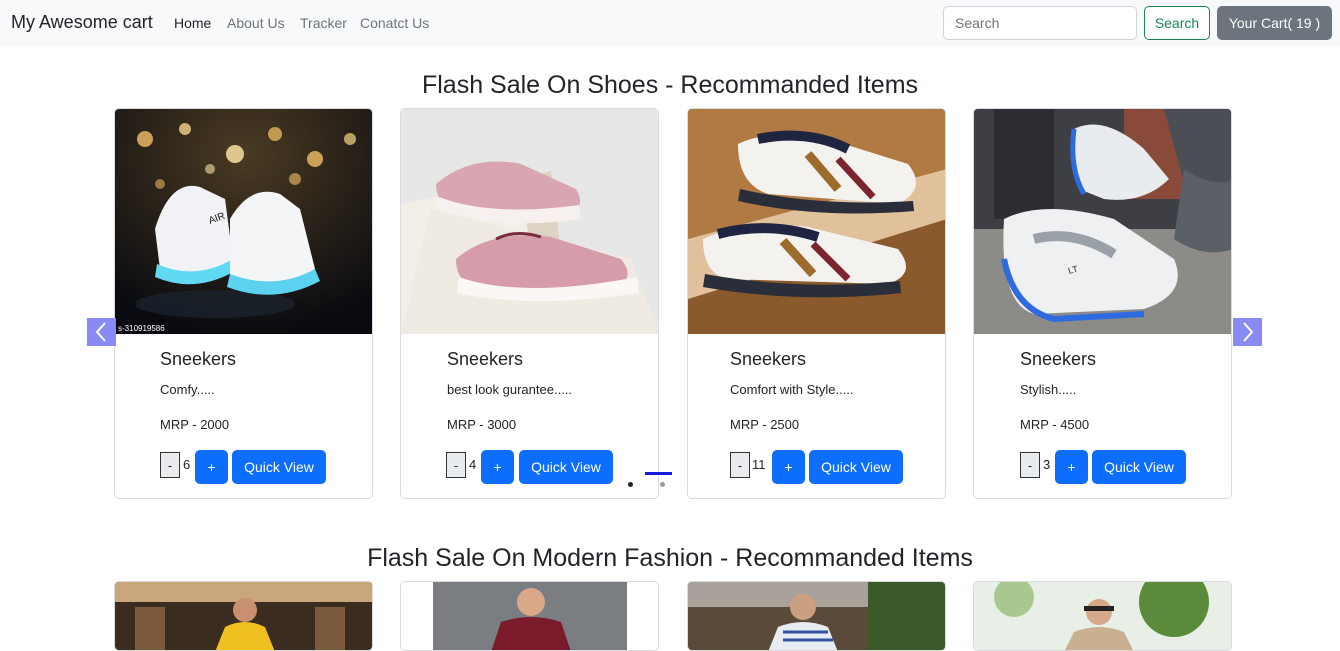 The height and width of the screenshot is (651, 1340). I want to click on cart-button: Your Cart( 19 ), so click(1274, 23).